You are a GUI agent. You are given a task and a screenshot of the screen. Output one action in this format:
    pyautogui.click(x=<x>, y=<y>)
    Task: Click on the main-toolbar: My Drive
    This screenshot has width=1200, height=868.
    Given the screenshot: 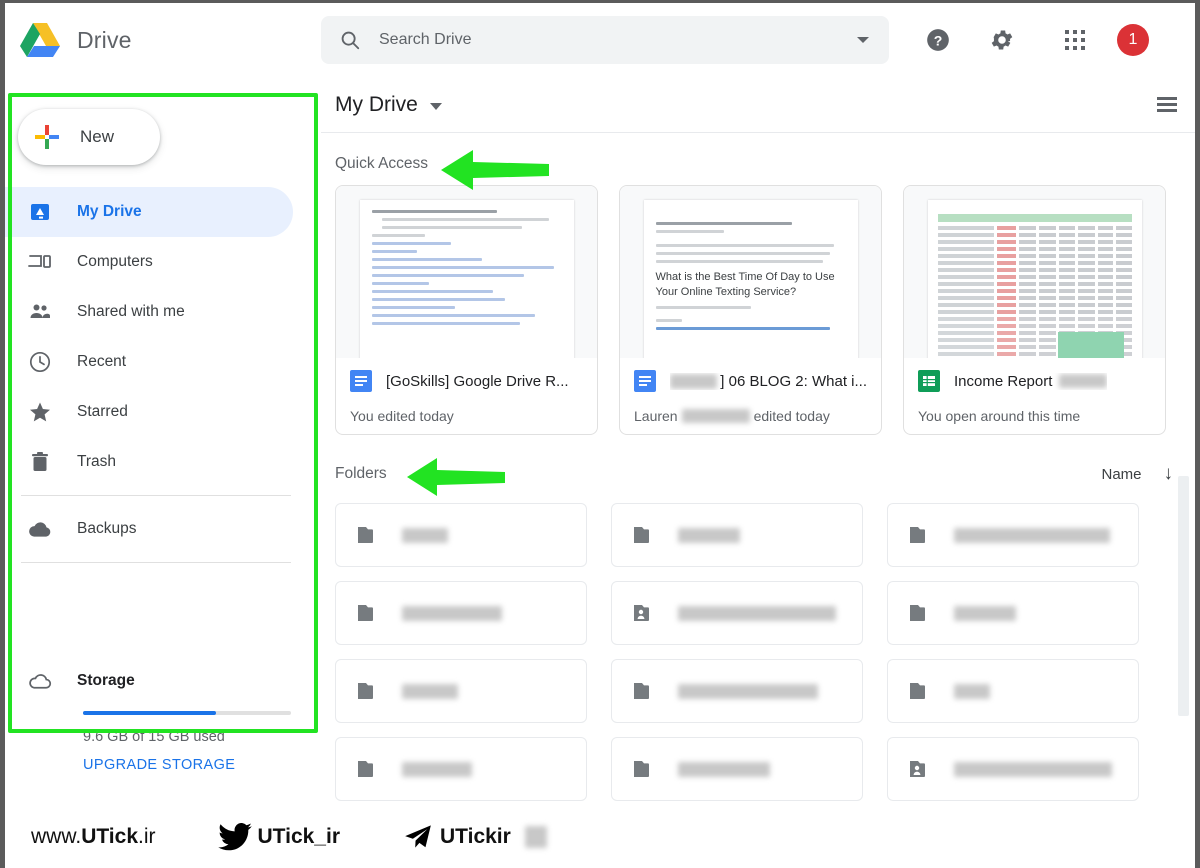 What is the action you would take?
    pyautogui.click(x=758, y=105)
    